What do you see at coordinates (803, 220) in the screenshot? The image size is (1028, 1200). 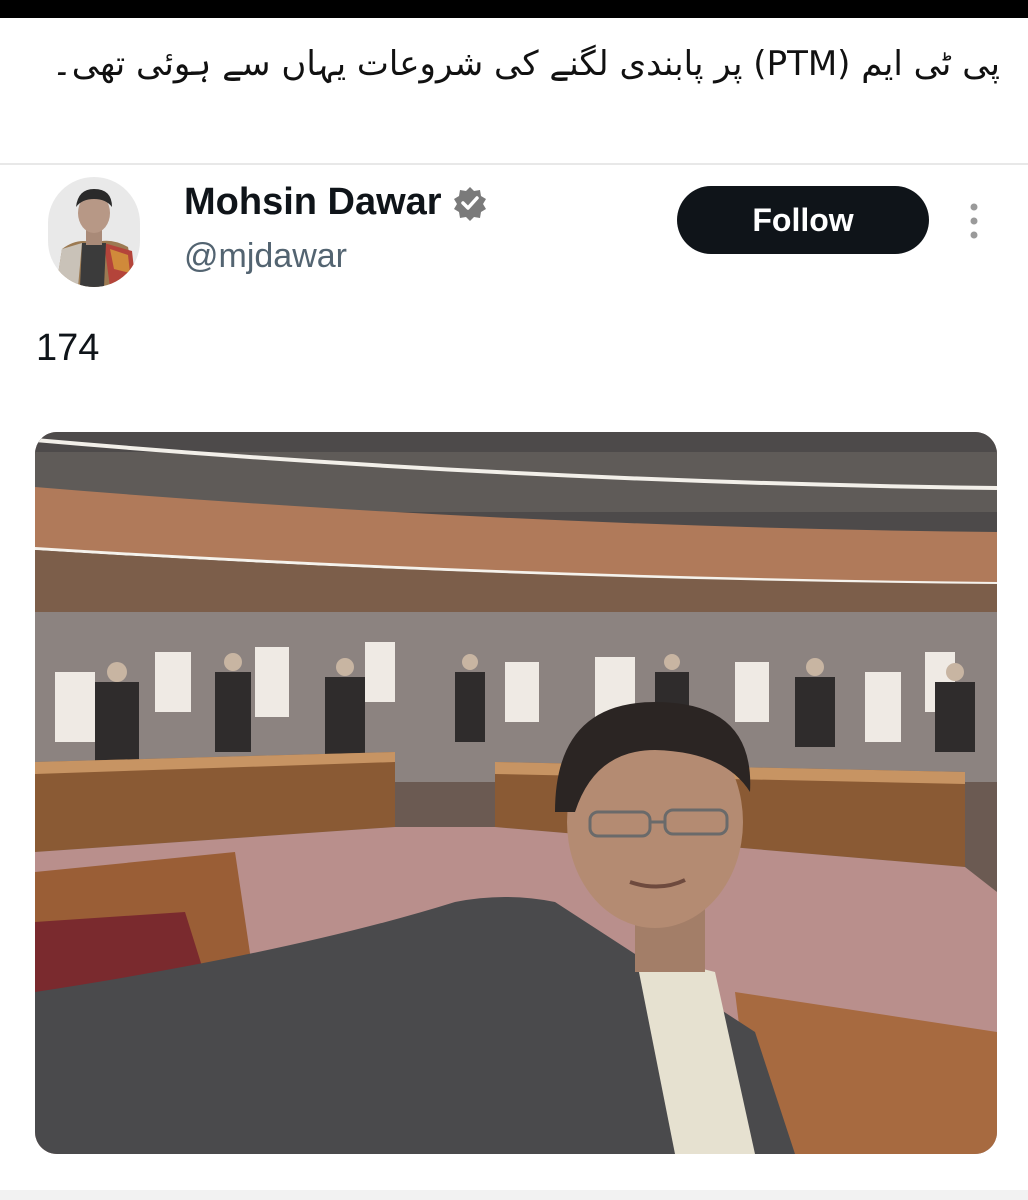 I see `follow-button: Follow` at bounding box center [803, 220].